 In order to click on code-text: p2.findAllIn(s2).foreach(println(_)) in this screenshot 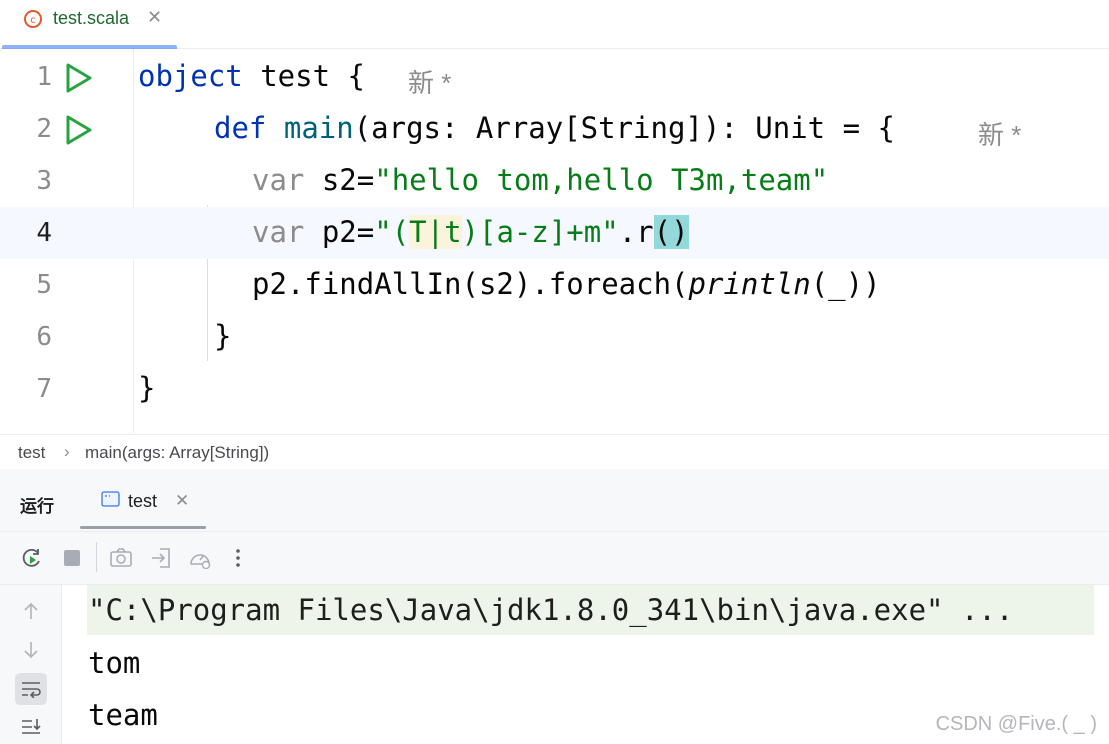, I will do `click(566, 284)`.